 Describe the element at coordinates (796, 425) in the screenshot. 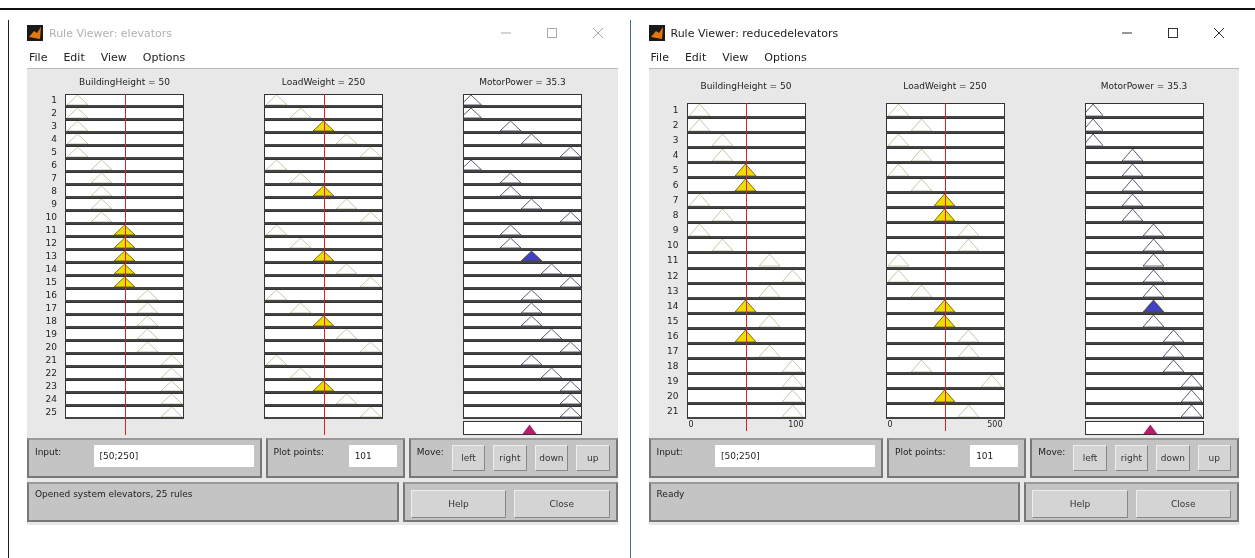

I see `axis-tick-label: 100` at that location.